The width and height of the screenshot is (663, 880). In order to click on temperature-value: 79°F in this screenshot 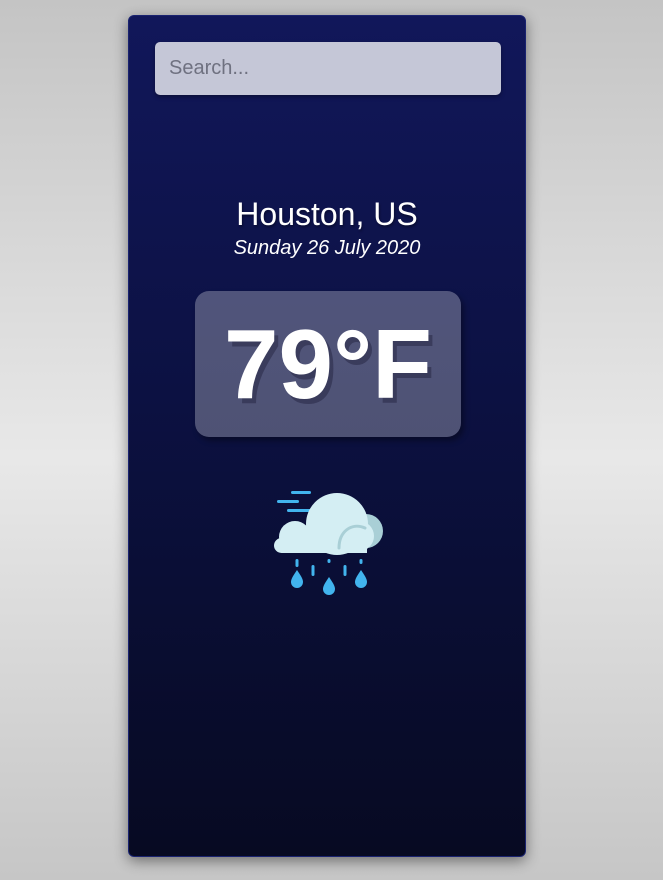, I will do `click(328, 364)`.